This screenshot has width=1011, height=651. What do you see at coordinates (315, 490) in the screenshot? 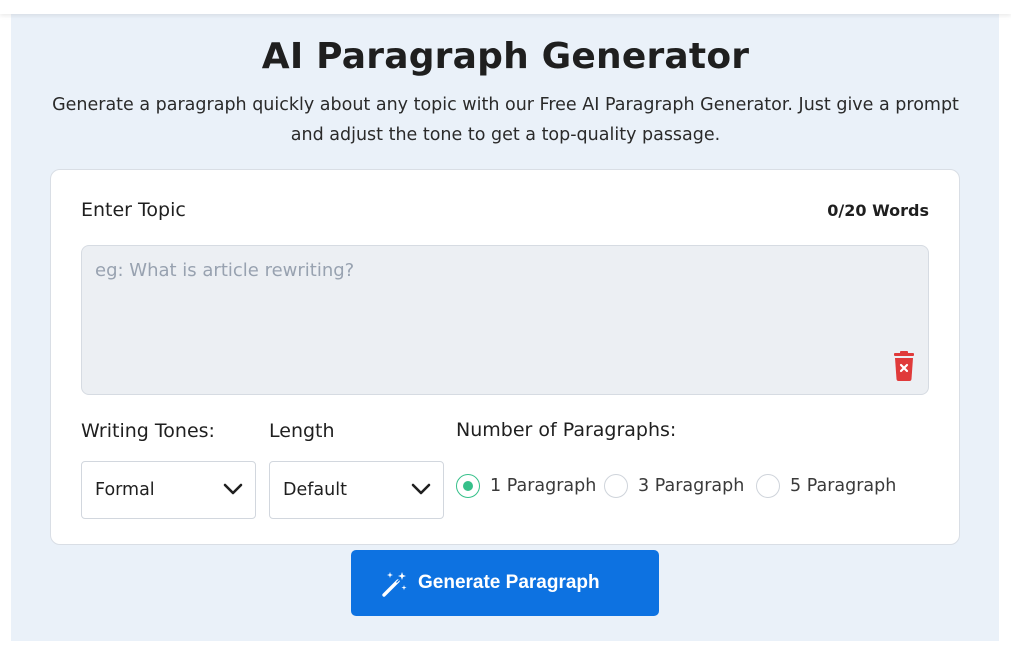
I see `length-value: Default` at bounding box center [315, 490].